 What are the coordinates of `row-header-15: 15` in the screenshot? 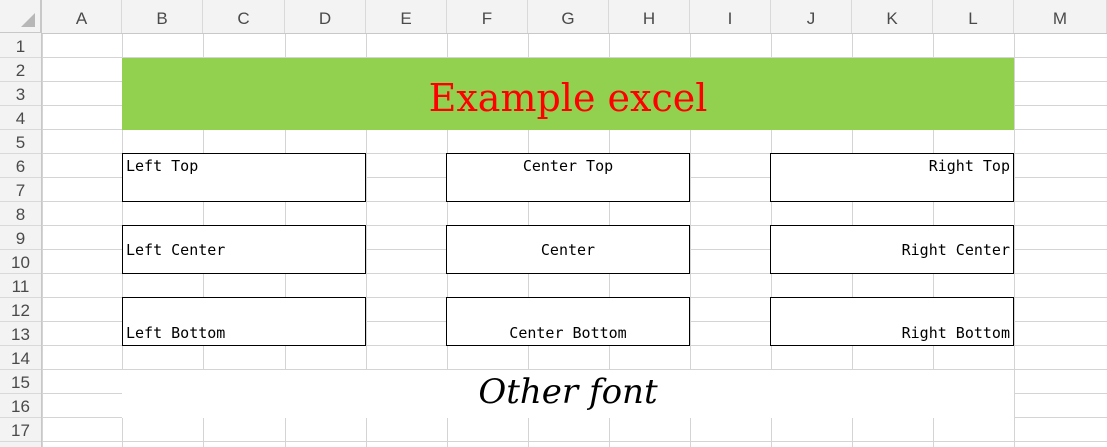 It's located at (20, 382).